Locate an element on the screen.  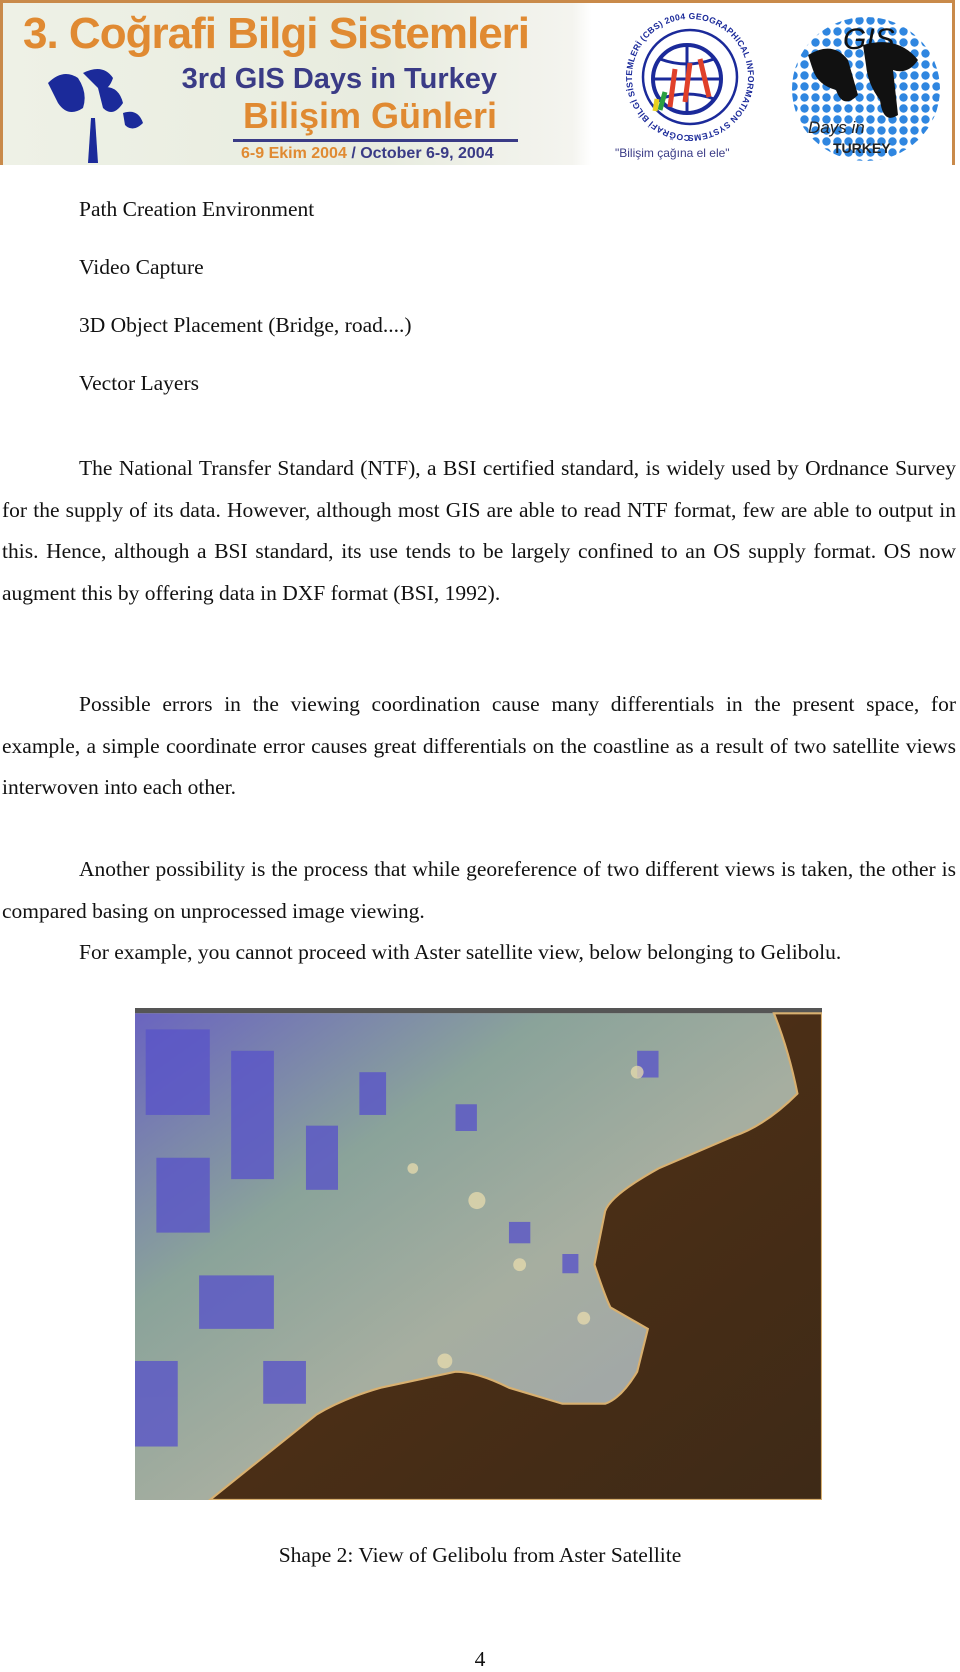
banner-slogan: "Bilişim çağına el ele" is located at coordinates (672, 153).